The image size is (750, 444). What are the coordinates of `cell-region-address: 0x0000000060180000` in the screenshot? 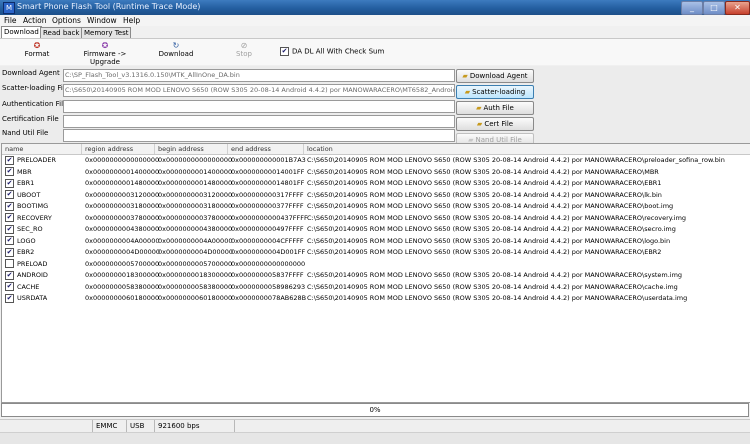 It's located at (122, 298).